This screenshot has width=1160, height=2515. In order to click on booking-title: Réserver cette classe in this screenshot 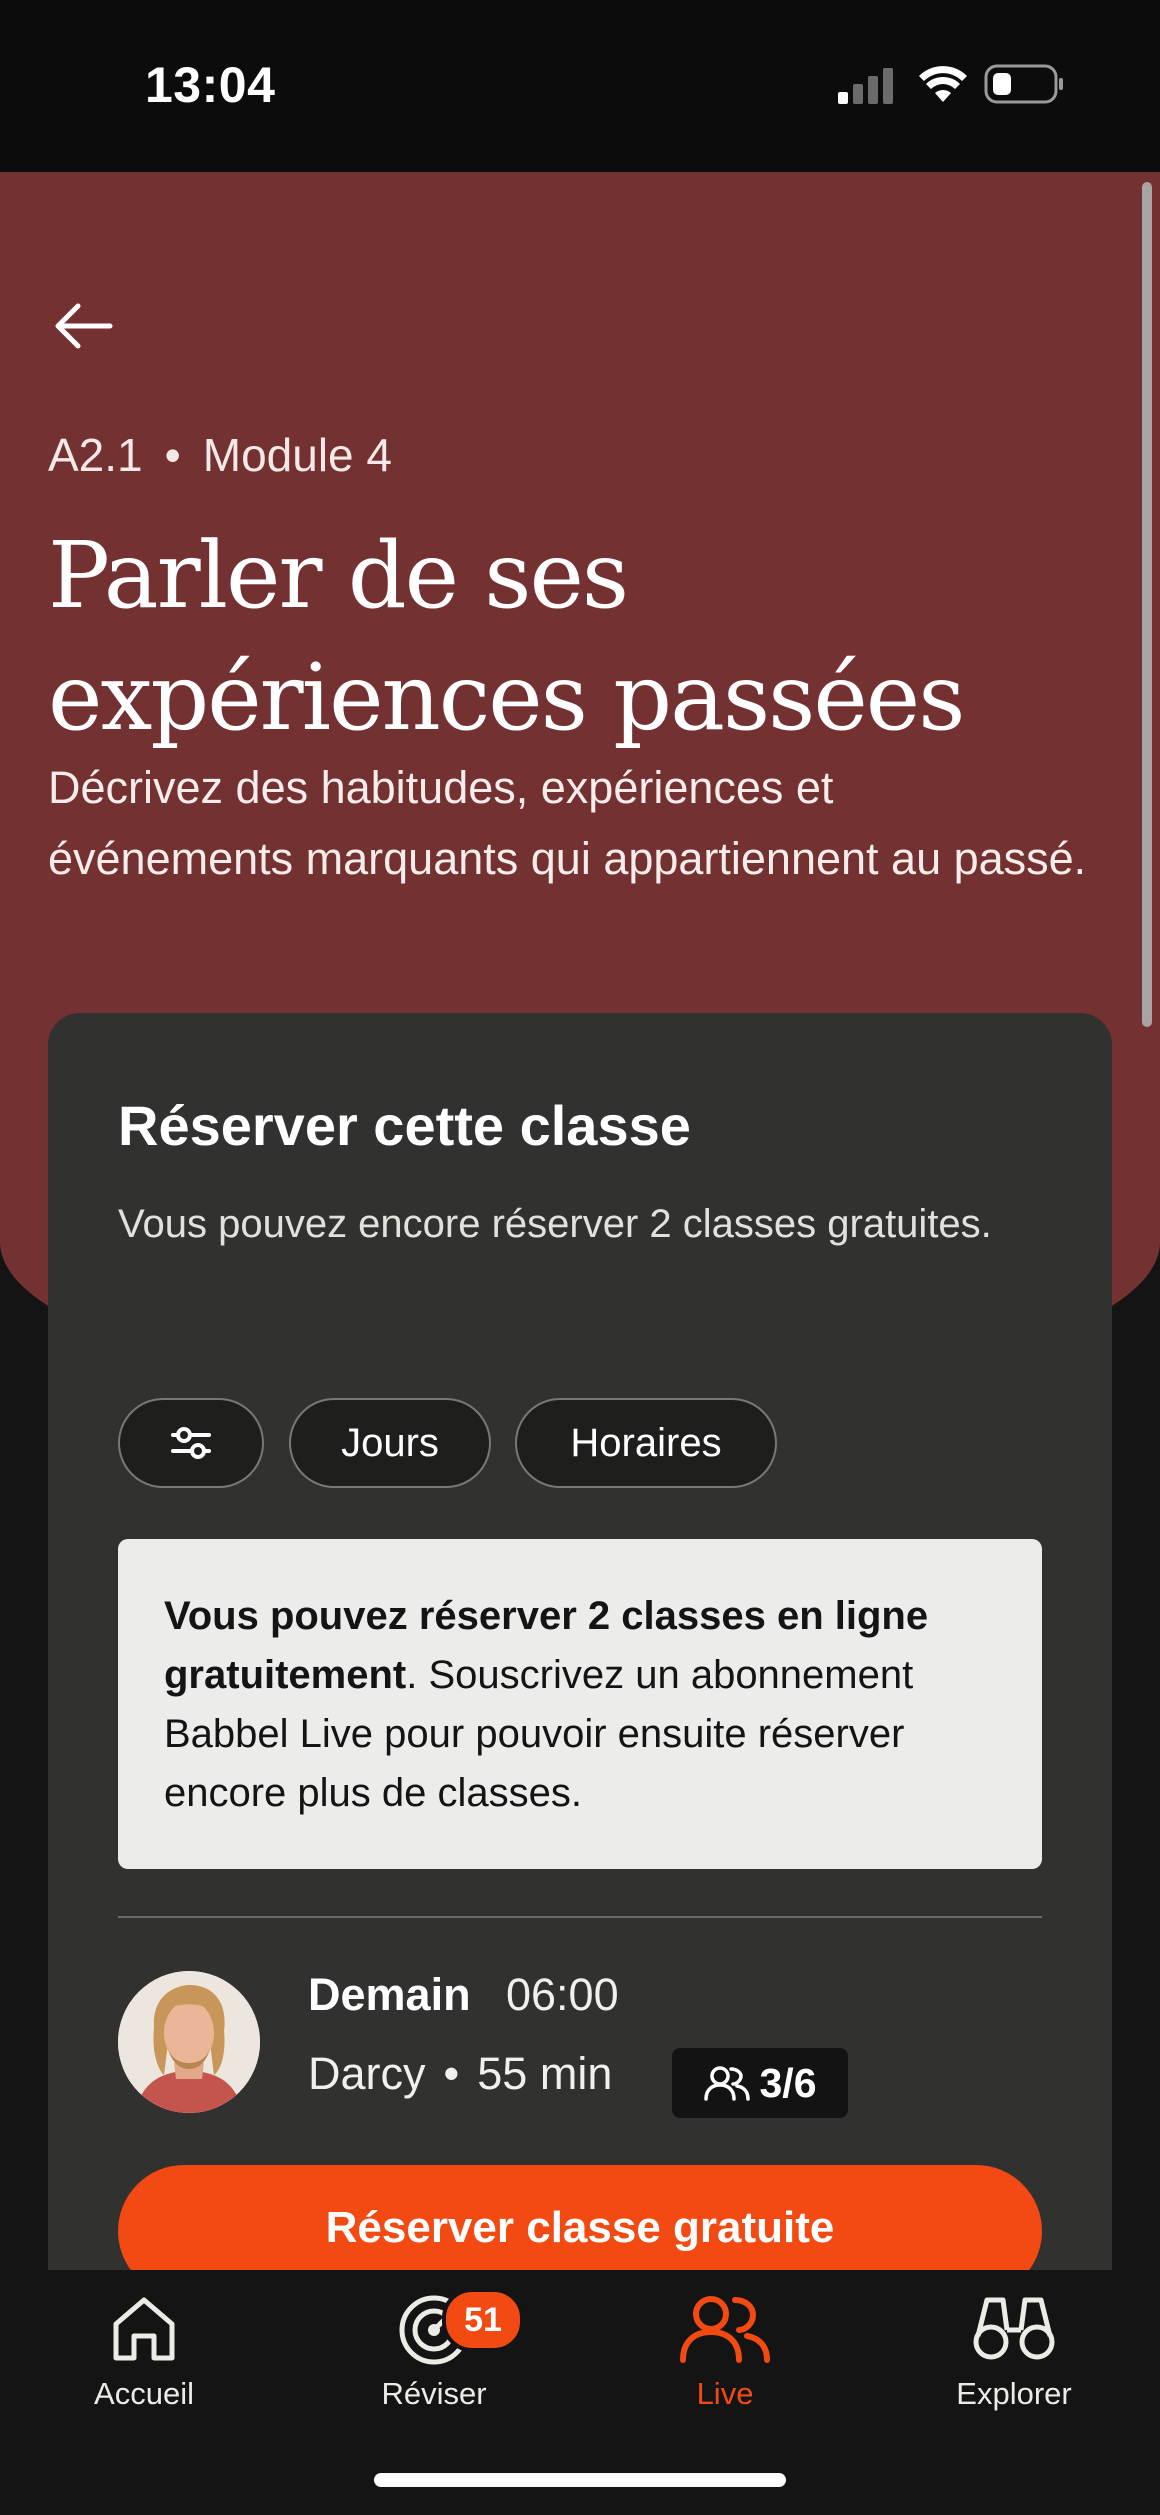, I will do `click(404, 1125)`.